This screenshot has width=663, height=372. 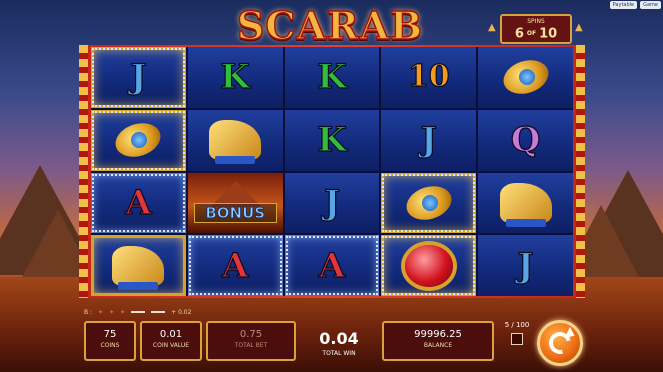 I want to click on coin-value-label: COIN VALUE, so click(x=171, y=345).